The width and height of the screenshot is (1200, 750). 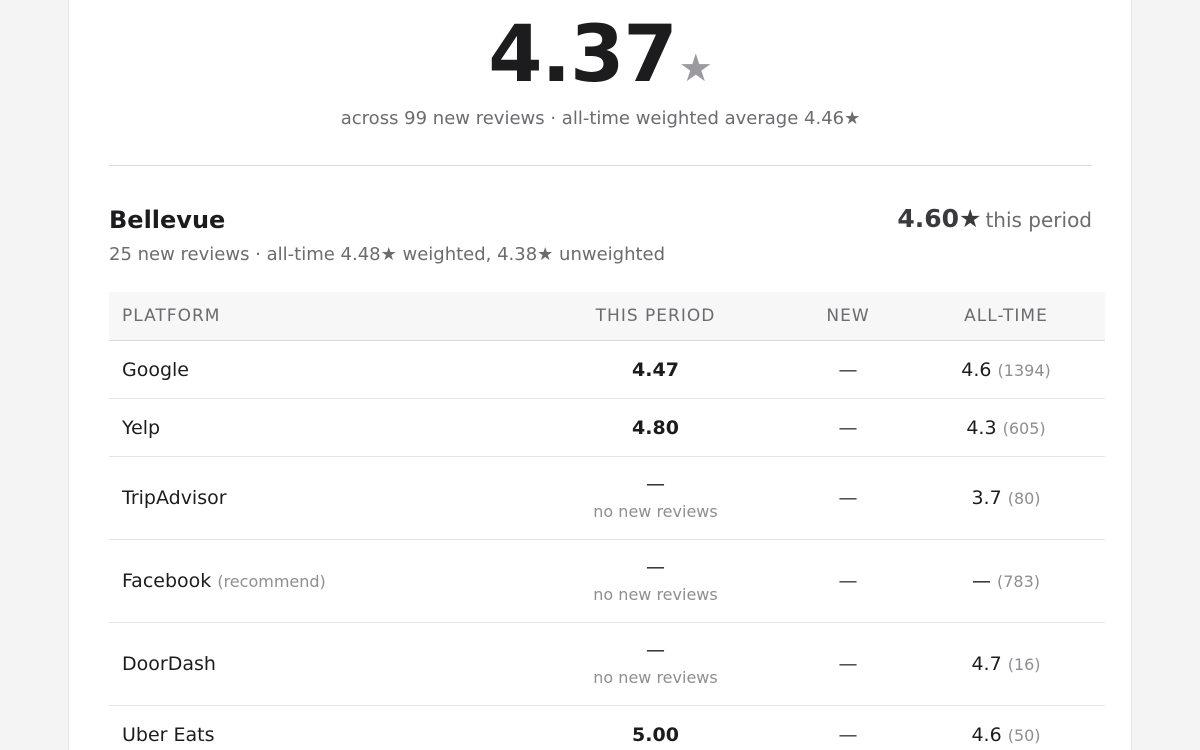 I want to click on all-time-count: (80), so click(x=1024, y=498).